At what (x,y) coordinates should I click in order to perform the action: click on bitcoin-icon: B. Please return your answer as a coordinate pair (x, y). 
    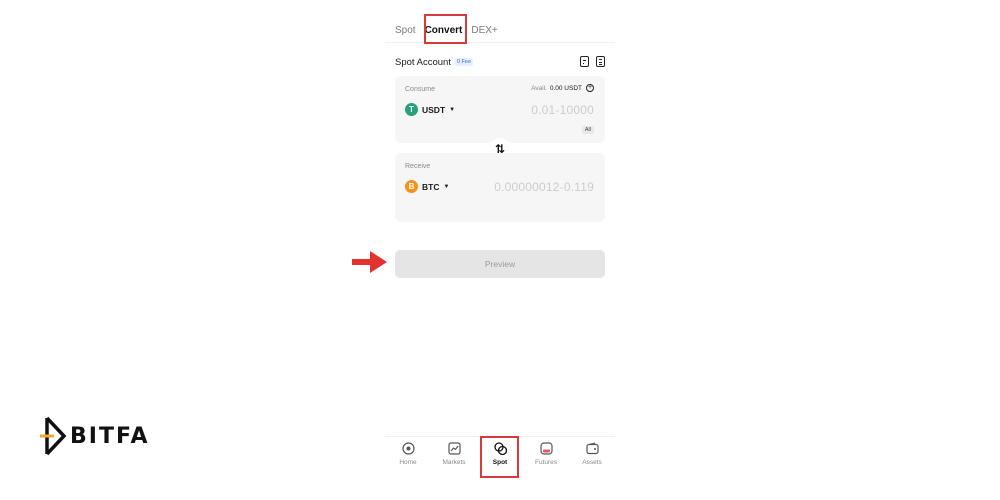
    Looking at the image, I should click on (411, 186).